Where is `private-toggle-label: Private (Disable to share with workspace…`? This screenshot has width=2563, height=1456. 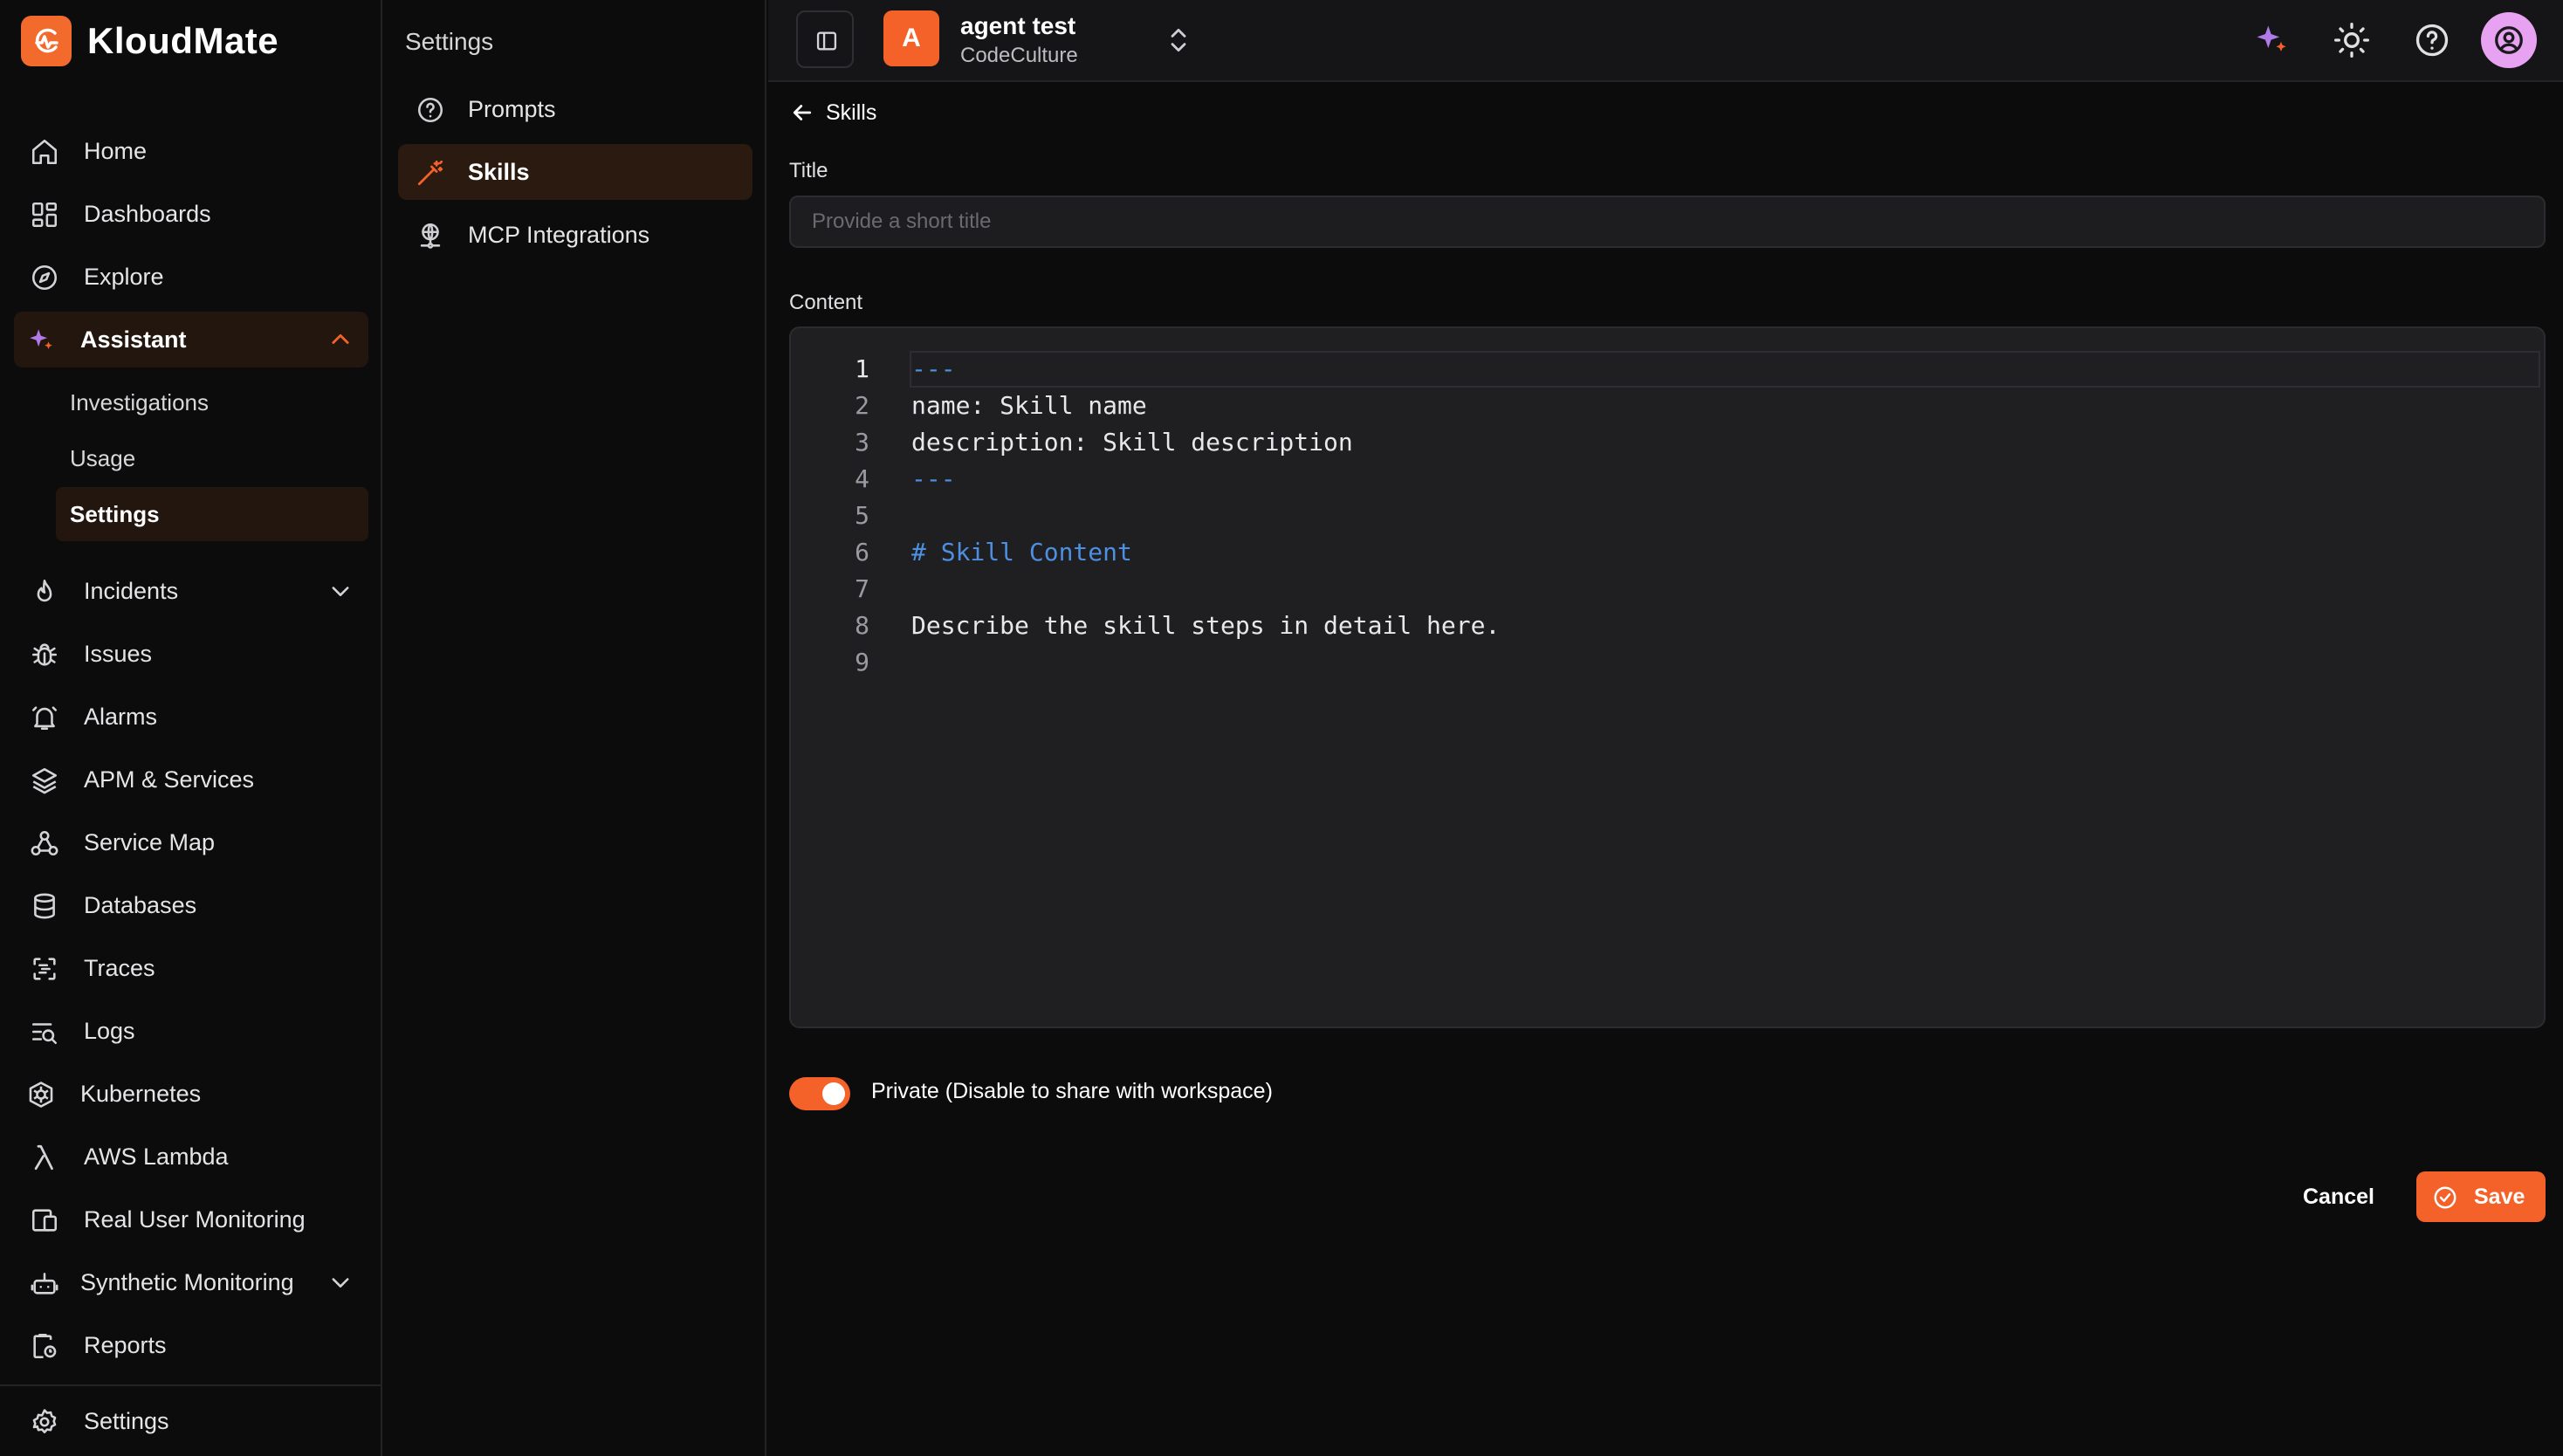 private-toggle-label: Private (Disable to share with workspace… is located at coordinates (1072, 1091).